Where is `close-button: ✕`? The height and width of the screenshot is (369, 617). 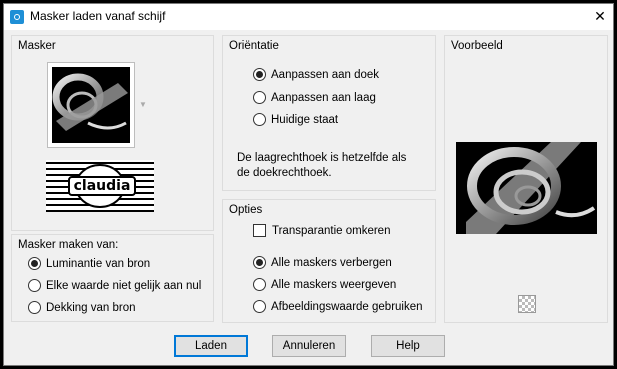
close-button: ✕ is located at coordinates (600, 16).